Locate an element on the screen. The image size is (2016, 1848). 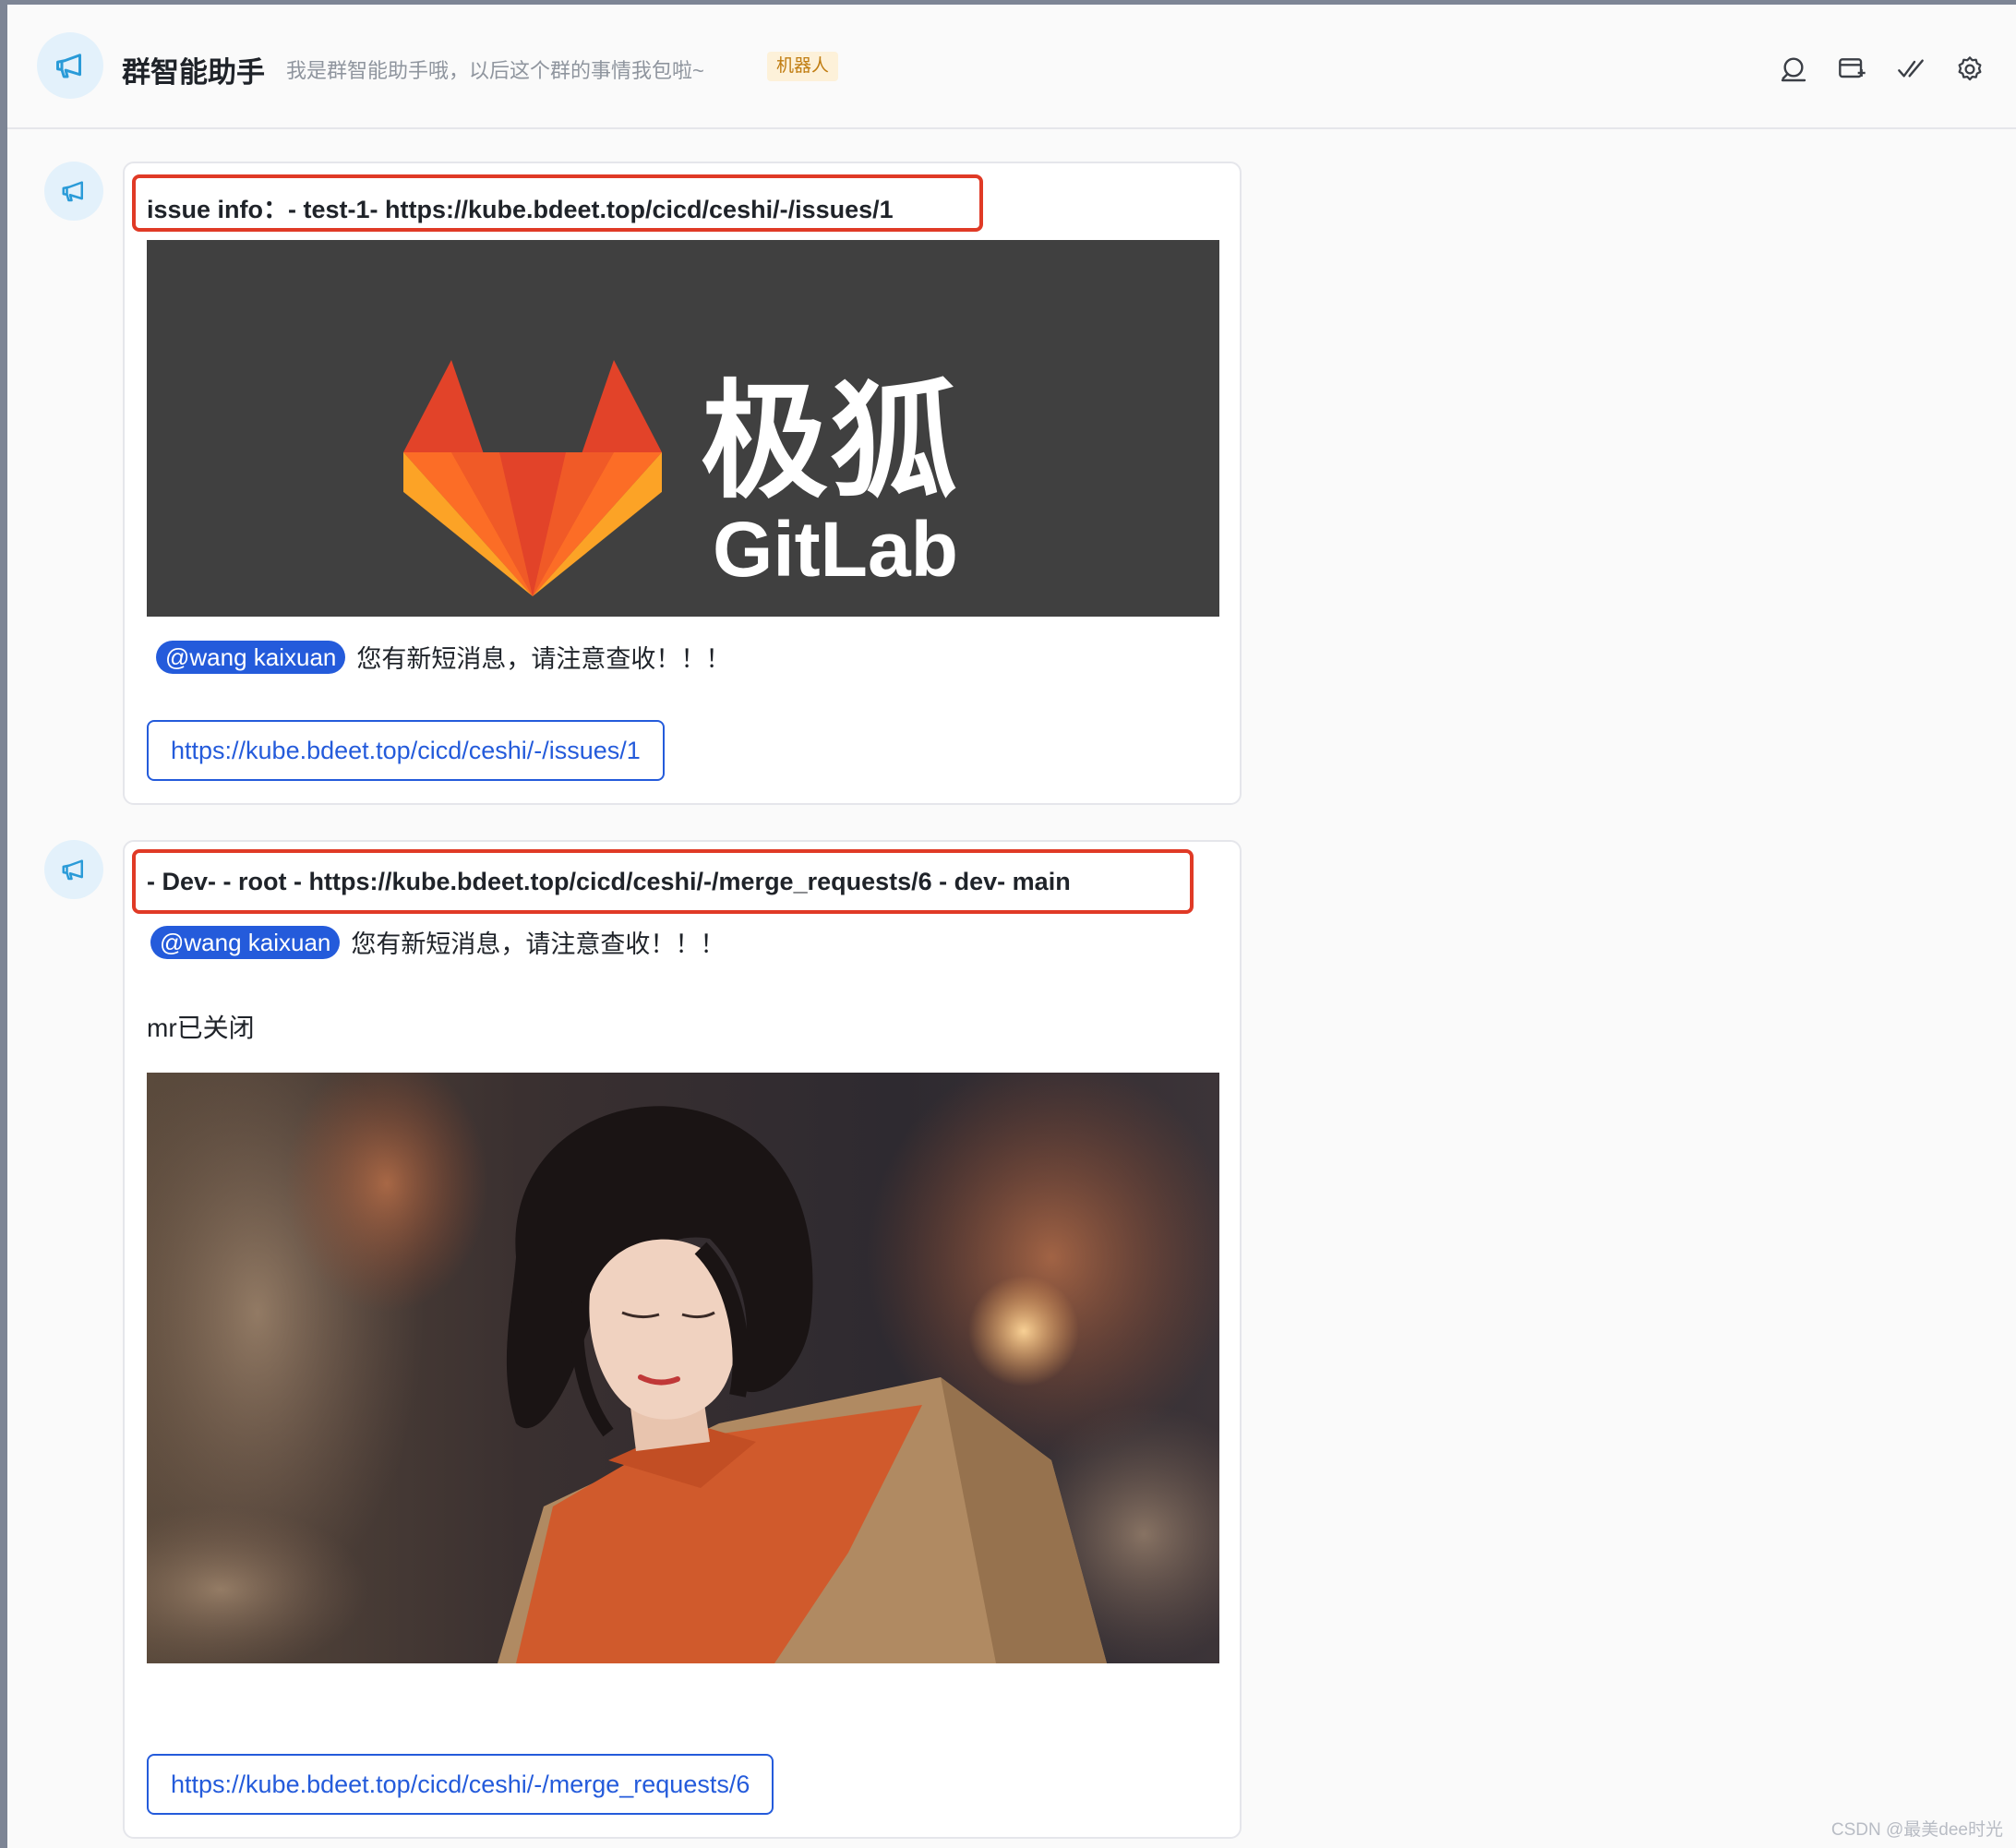
checkmark-icon is located at coordinates (1910, 69).